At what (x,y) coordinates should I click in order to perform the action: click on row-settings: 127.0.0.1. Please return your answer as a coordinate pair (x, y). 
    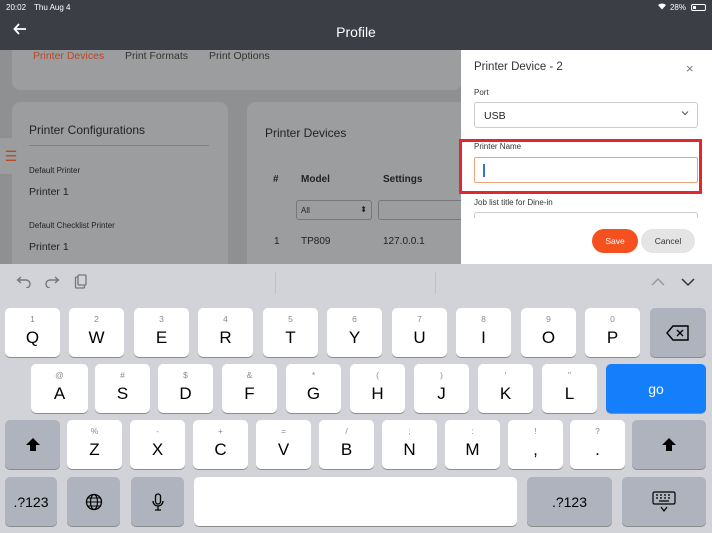
    Looking at the image, I should click on (404, 241).